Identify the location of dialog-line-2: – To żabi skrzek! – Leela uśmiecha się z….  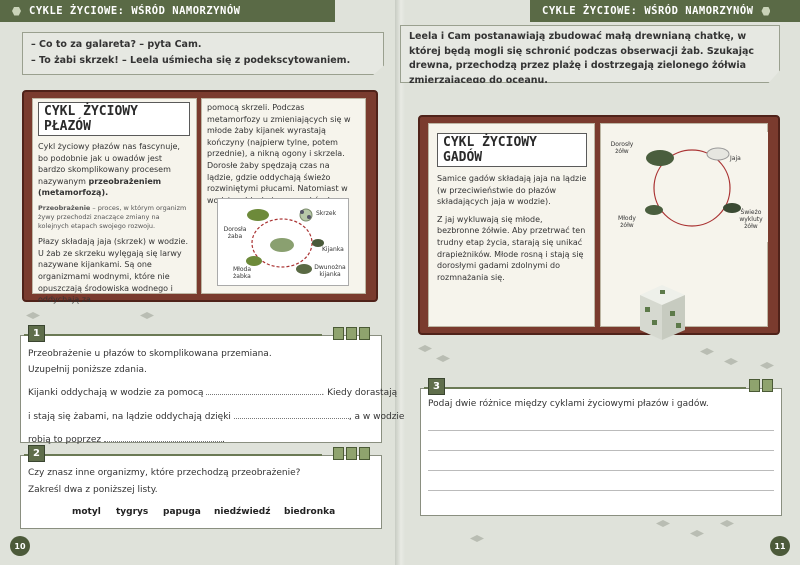
(191, 61).